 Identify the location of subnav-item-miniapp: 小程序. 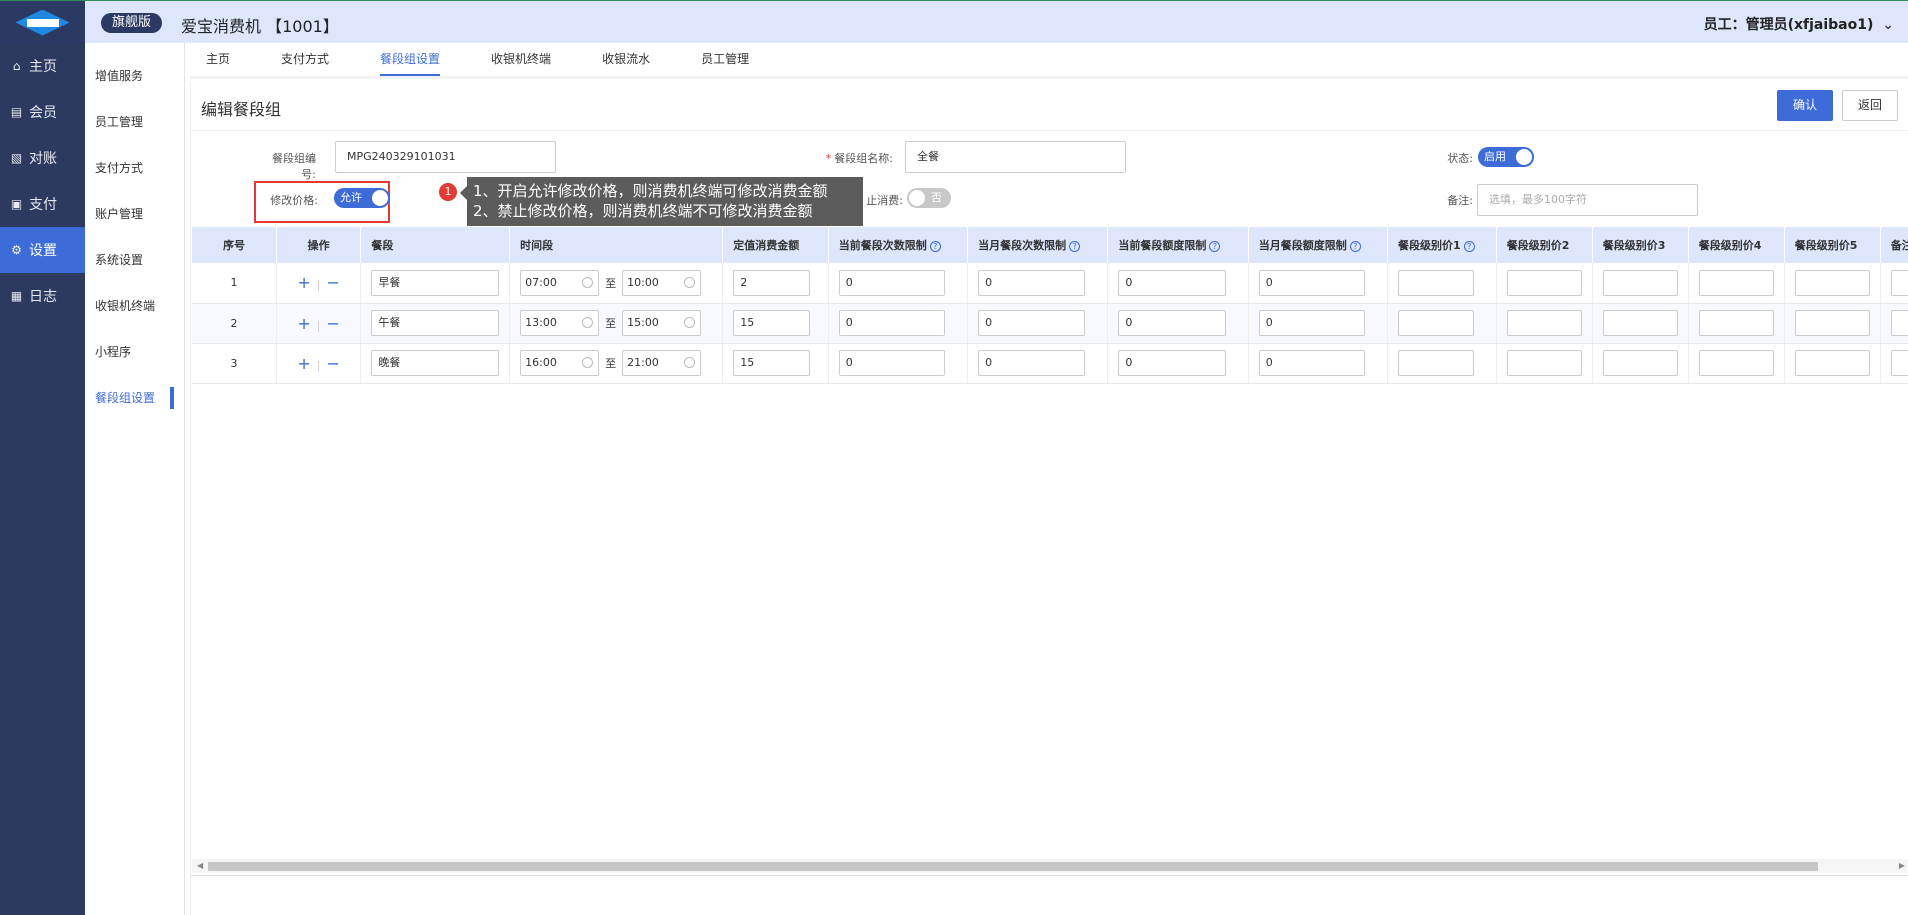
(134, 352).